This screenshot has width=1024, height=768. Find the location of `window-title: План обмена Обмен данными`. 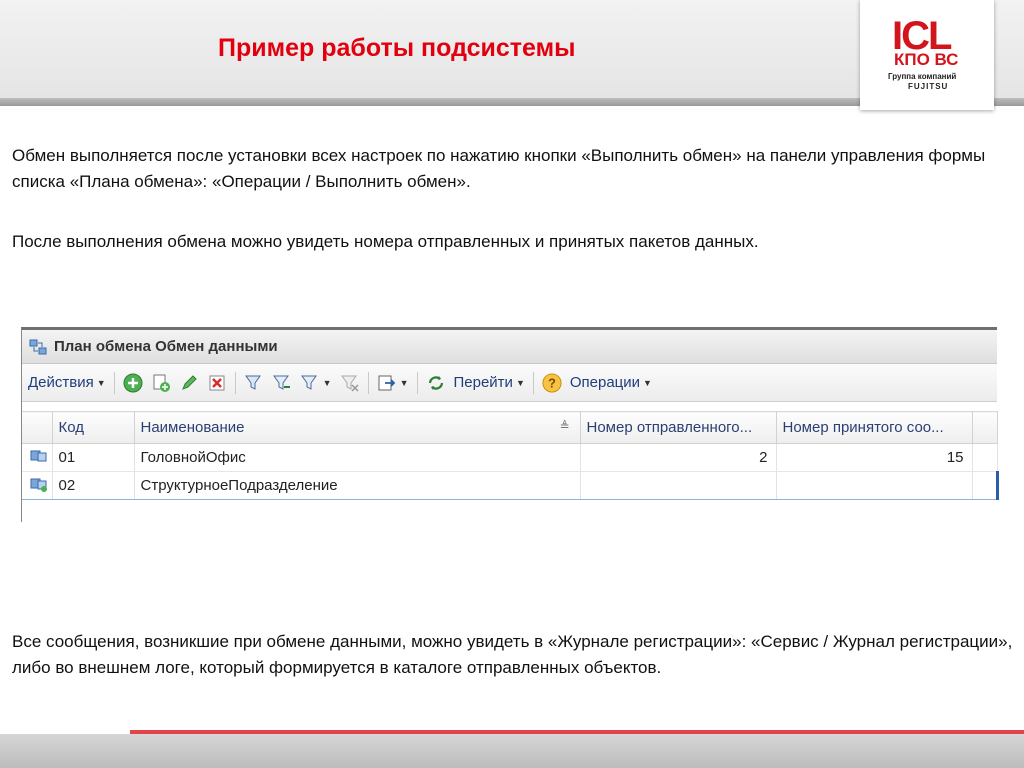

window-title: План обмена Обмен данными is located at coordinates (166, 346).